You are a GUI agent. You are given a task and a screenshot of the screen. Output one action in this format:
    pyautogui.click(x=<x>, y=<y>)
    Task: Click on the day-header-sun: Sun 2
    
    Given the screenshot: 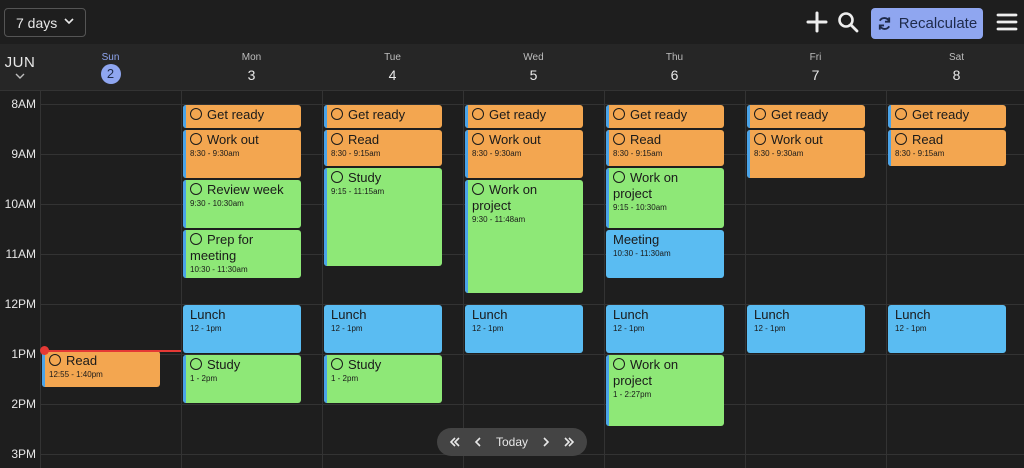 What is the action you would take?
    pyautogui.click(x=110, y=64)
    